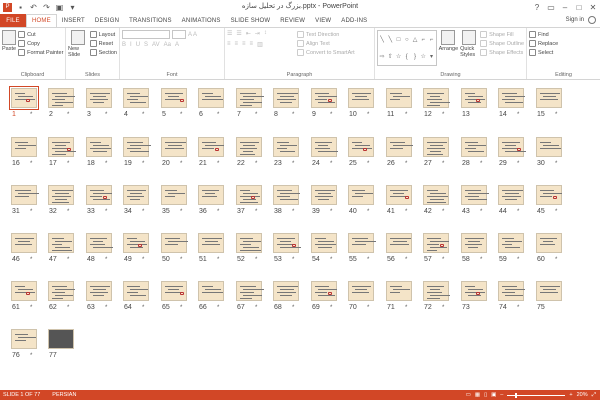 The width and height of the screenshot is (600, 400). Describe the element at coordinates (260, 44) in the screenshot. I see `columns-icon: ▥` at that location.